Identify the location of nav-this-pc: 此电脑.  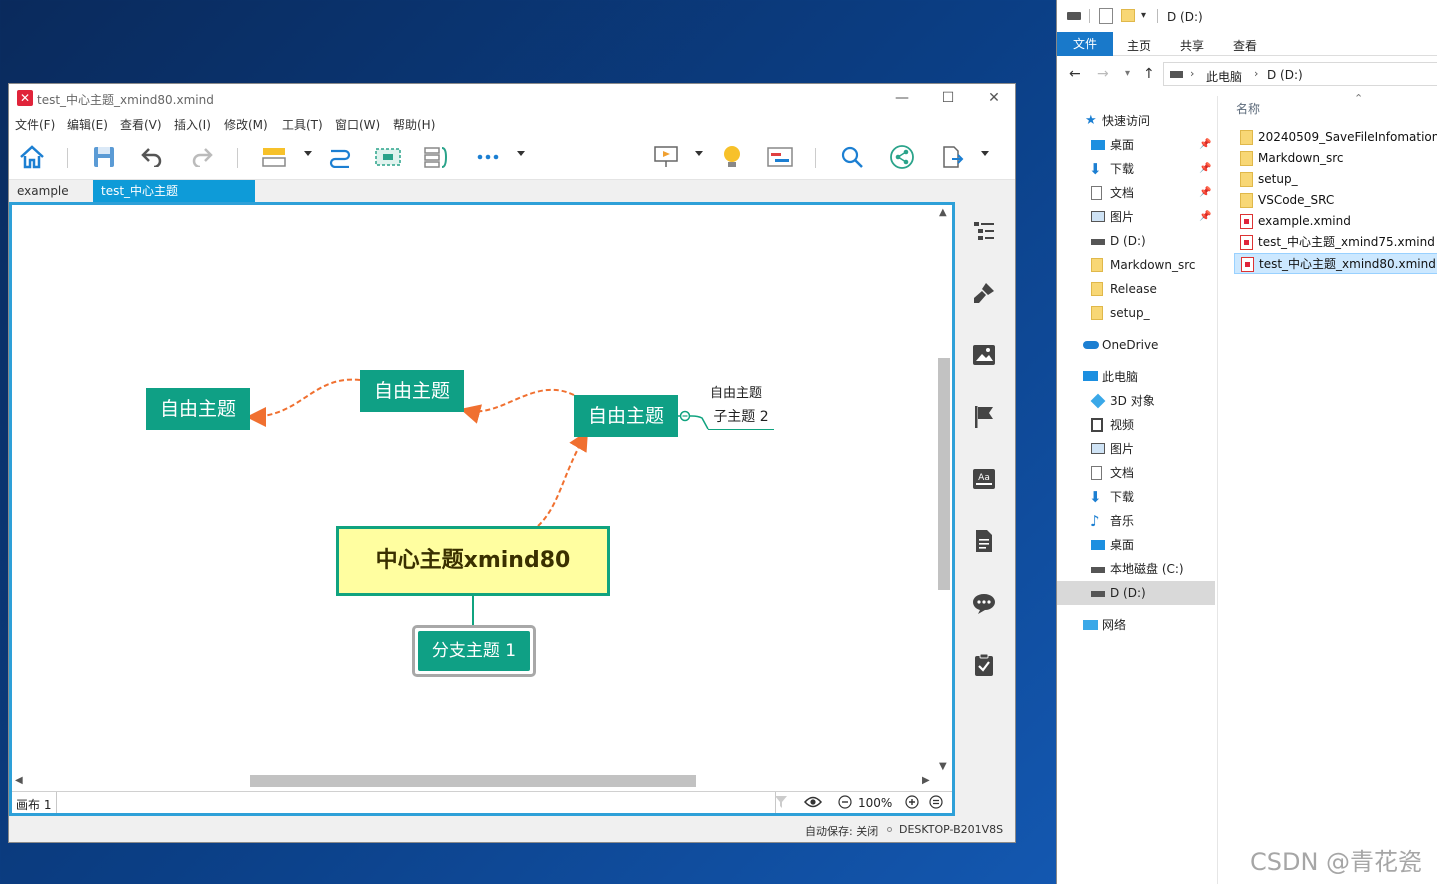
(1136, 377).